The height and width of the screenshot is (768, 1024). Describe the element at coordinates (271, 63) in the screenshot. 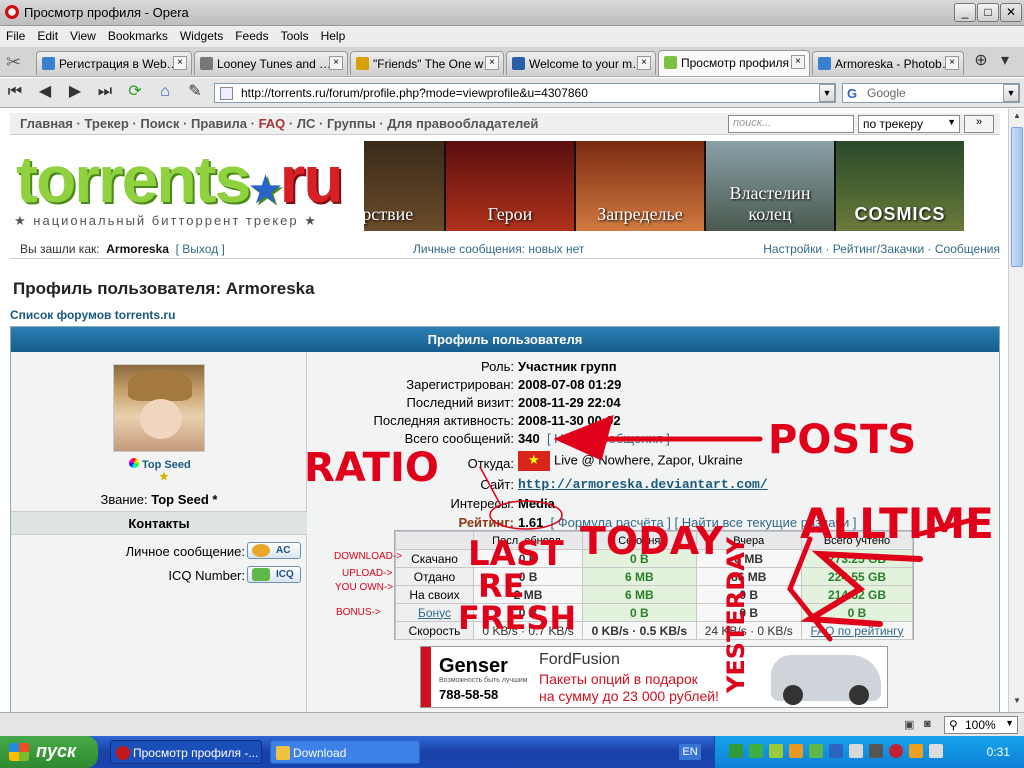

I see `tab-looney-tunes: Looney Tunes and … ×` at that location.